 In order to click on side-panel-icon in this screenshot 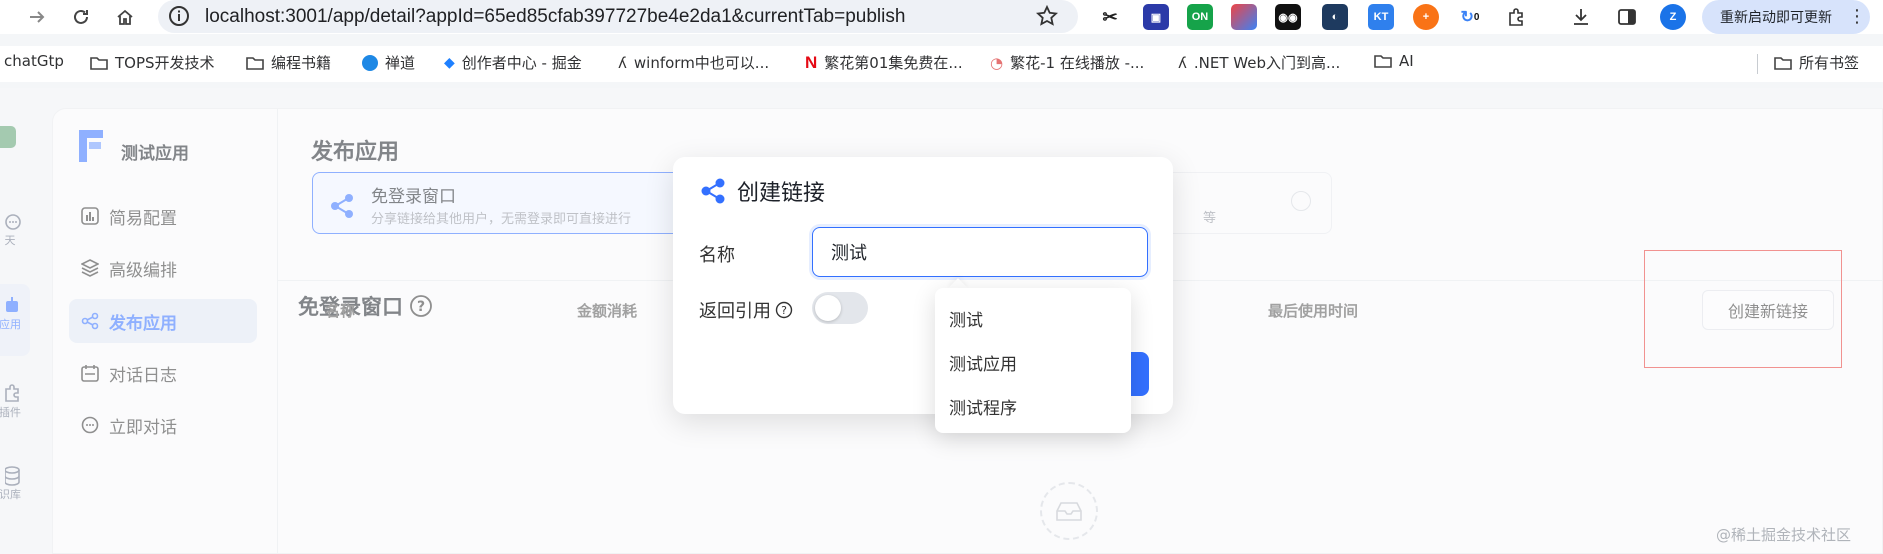, I will do `click(1627, 17)`.